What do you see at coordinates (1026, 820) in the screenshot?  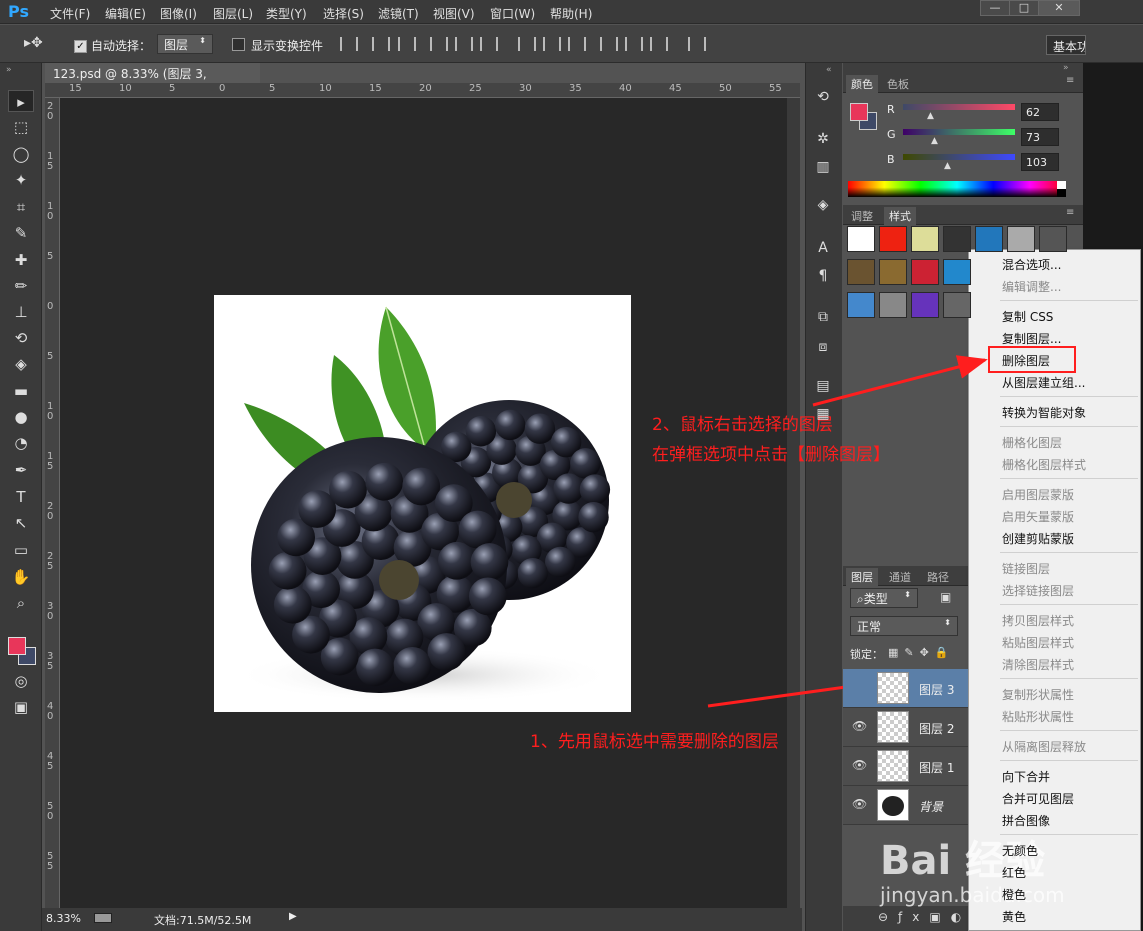 I see `context-menu-item: 拼合图像` at bounding box center [1026, 820].